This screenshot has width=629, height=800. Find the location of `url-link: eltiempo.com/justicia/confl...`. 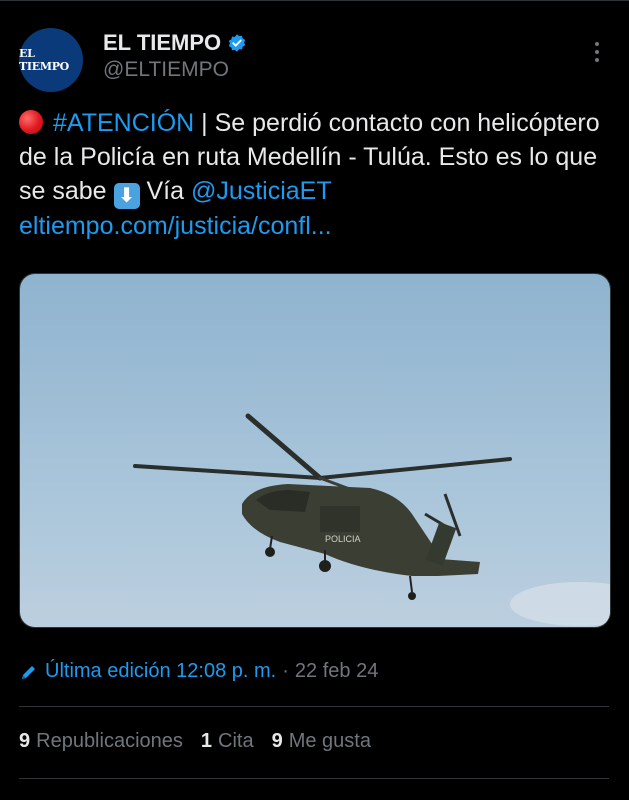

url-link: eltiempo.com/justicia/confl... is located at coordinates (175, 226).